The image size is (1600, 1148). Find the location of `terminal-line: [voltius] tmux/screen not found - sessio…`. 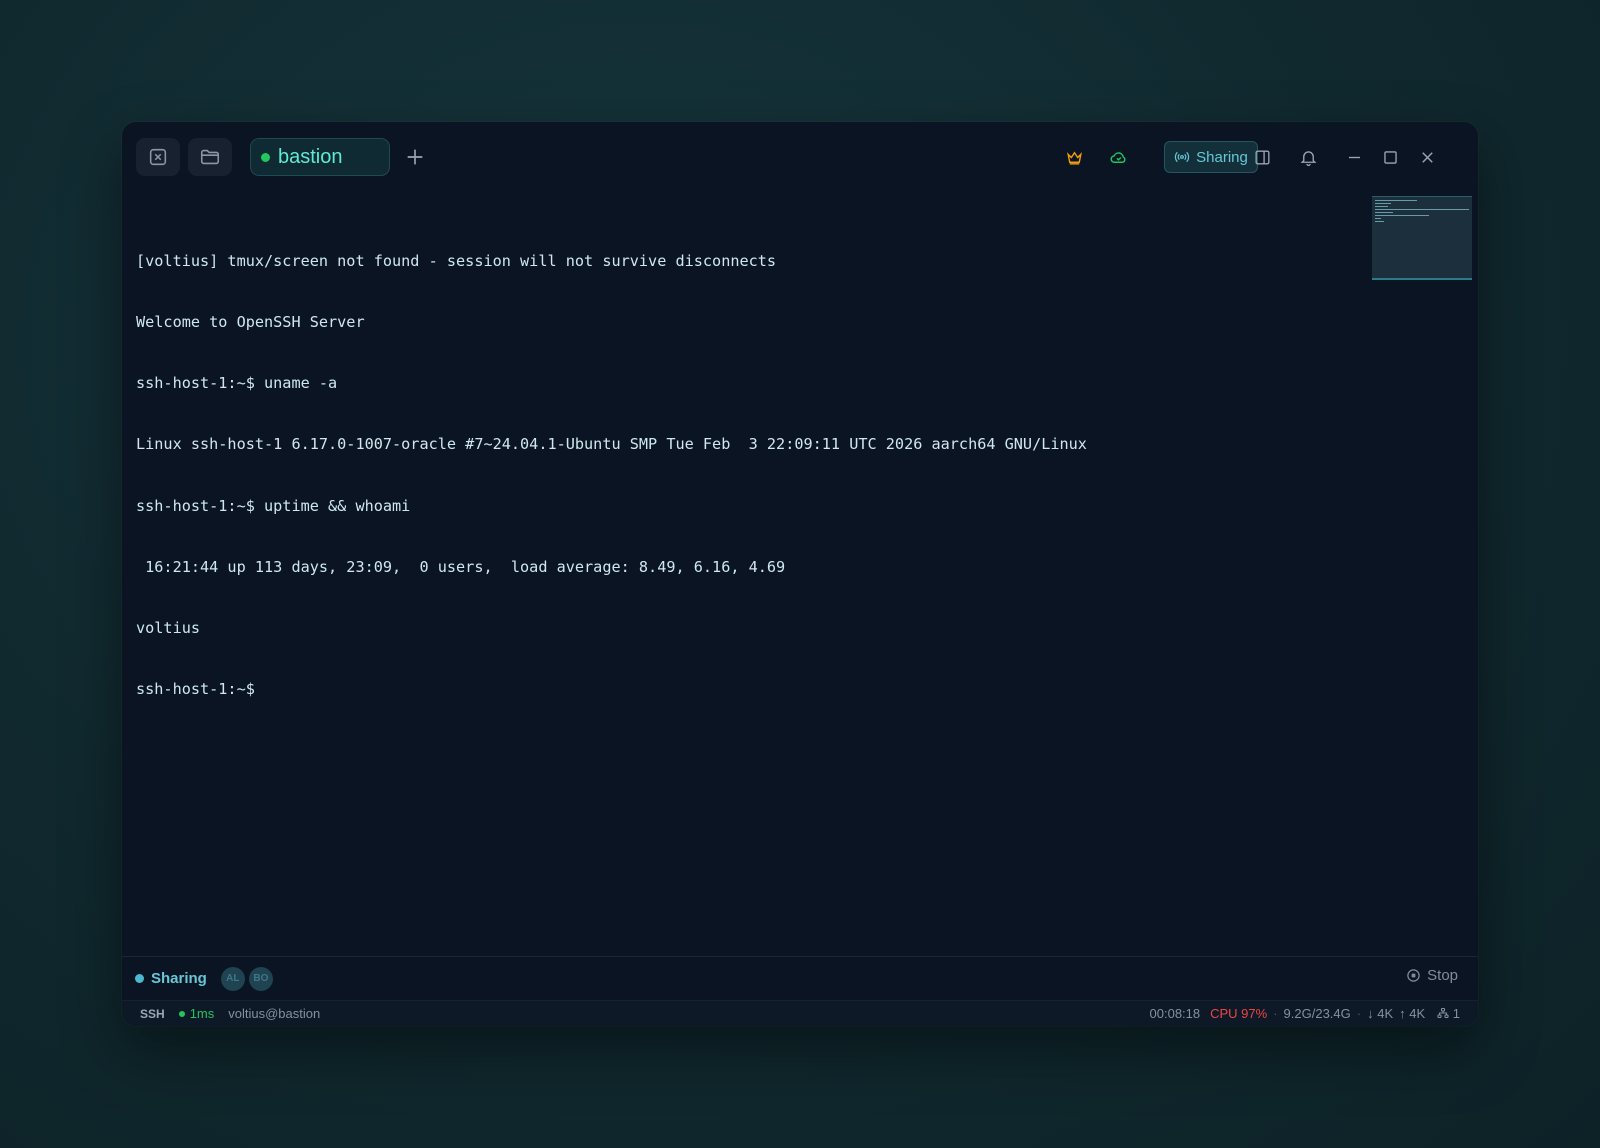

terminal-line: [voltius] tmux/screen not found - sessio… is located at coordinates (456, 260).